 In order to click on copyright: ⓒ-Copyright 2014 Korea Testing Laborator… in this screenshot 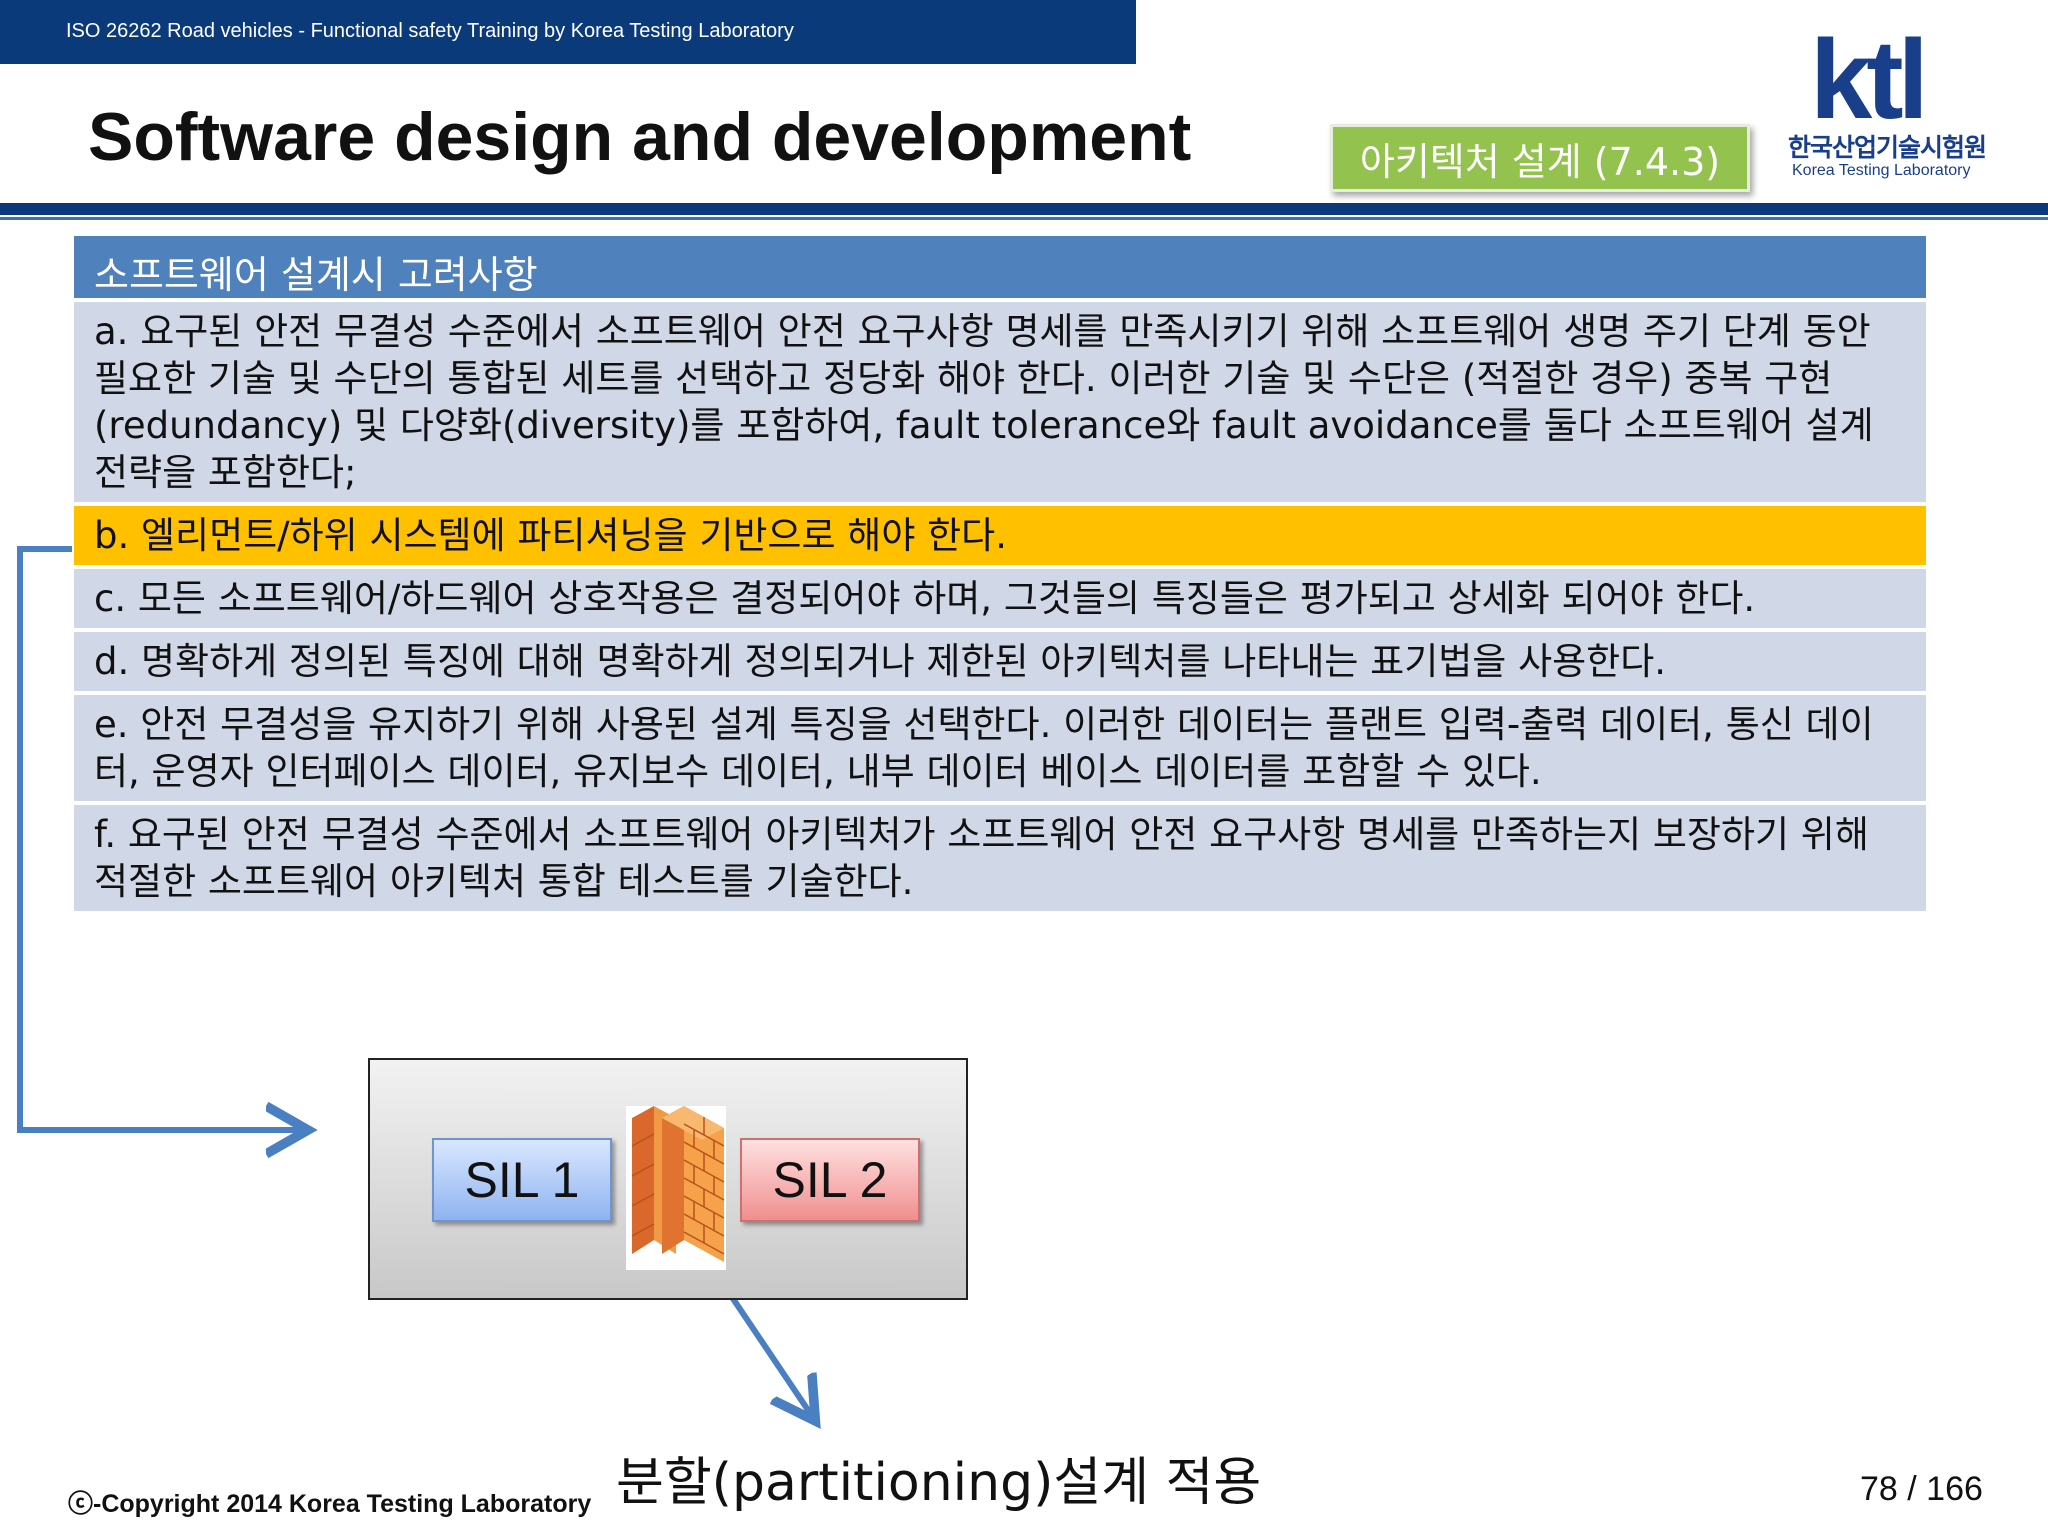, I will do `click(330, 1504)`.